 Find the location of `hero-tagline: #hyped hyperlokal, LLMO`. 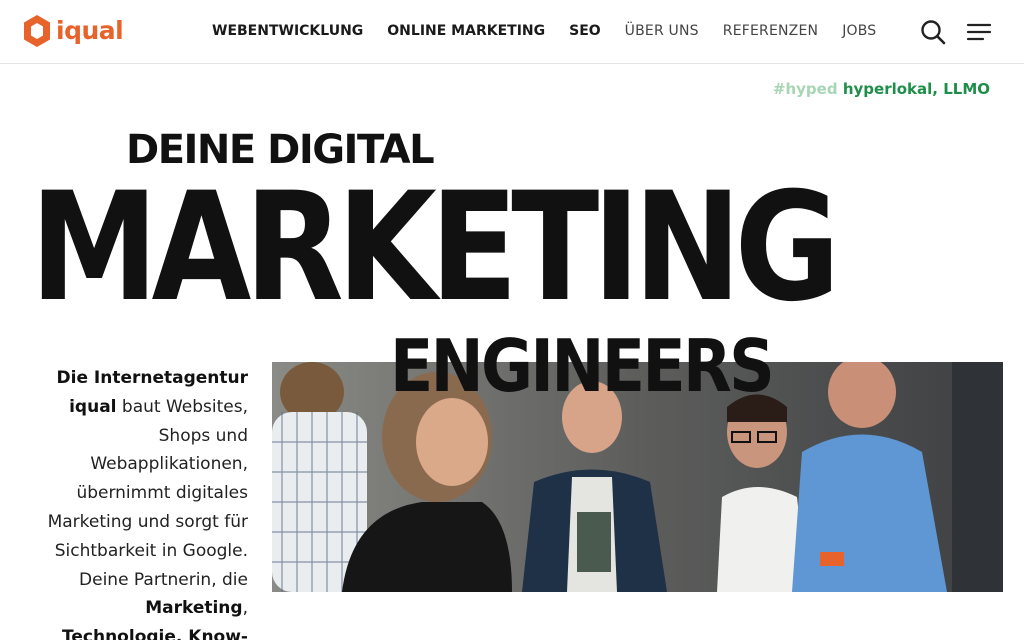

hero-tagline: #hyped hyperlokal, LLMO is located at coordinates (881, 89).